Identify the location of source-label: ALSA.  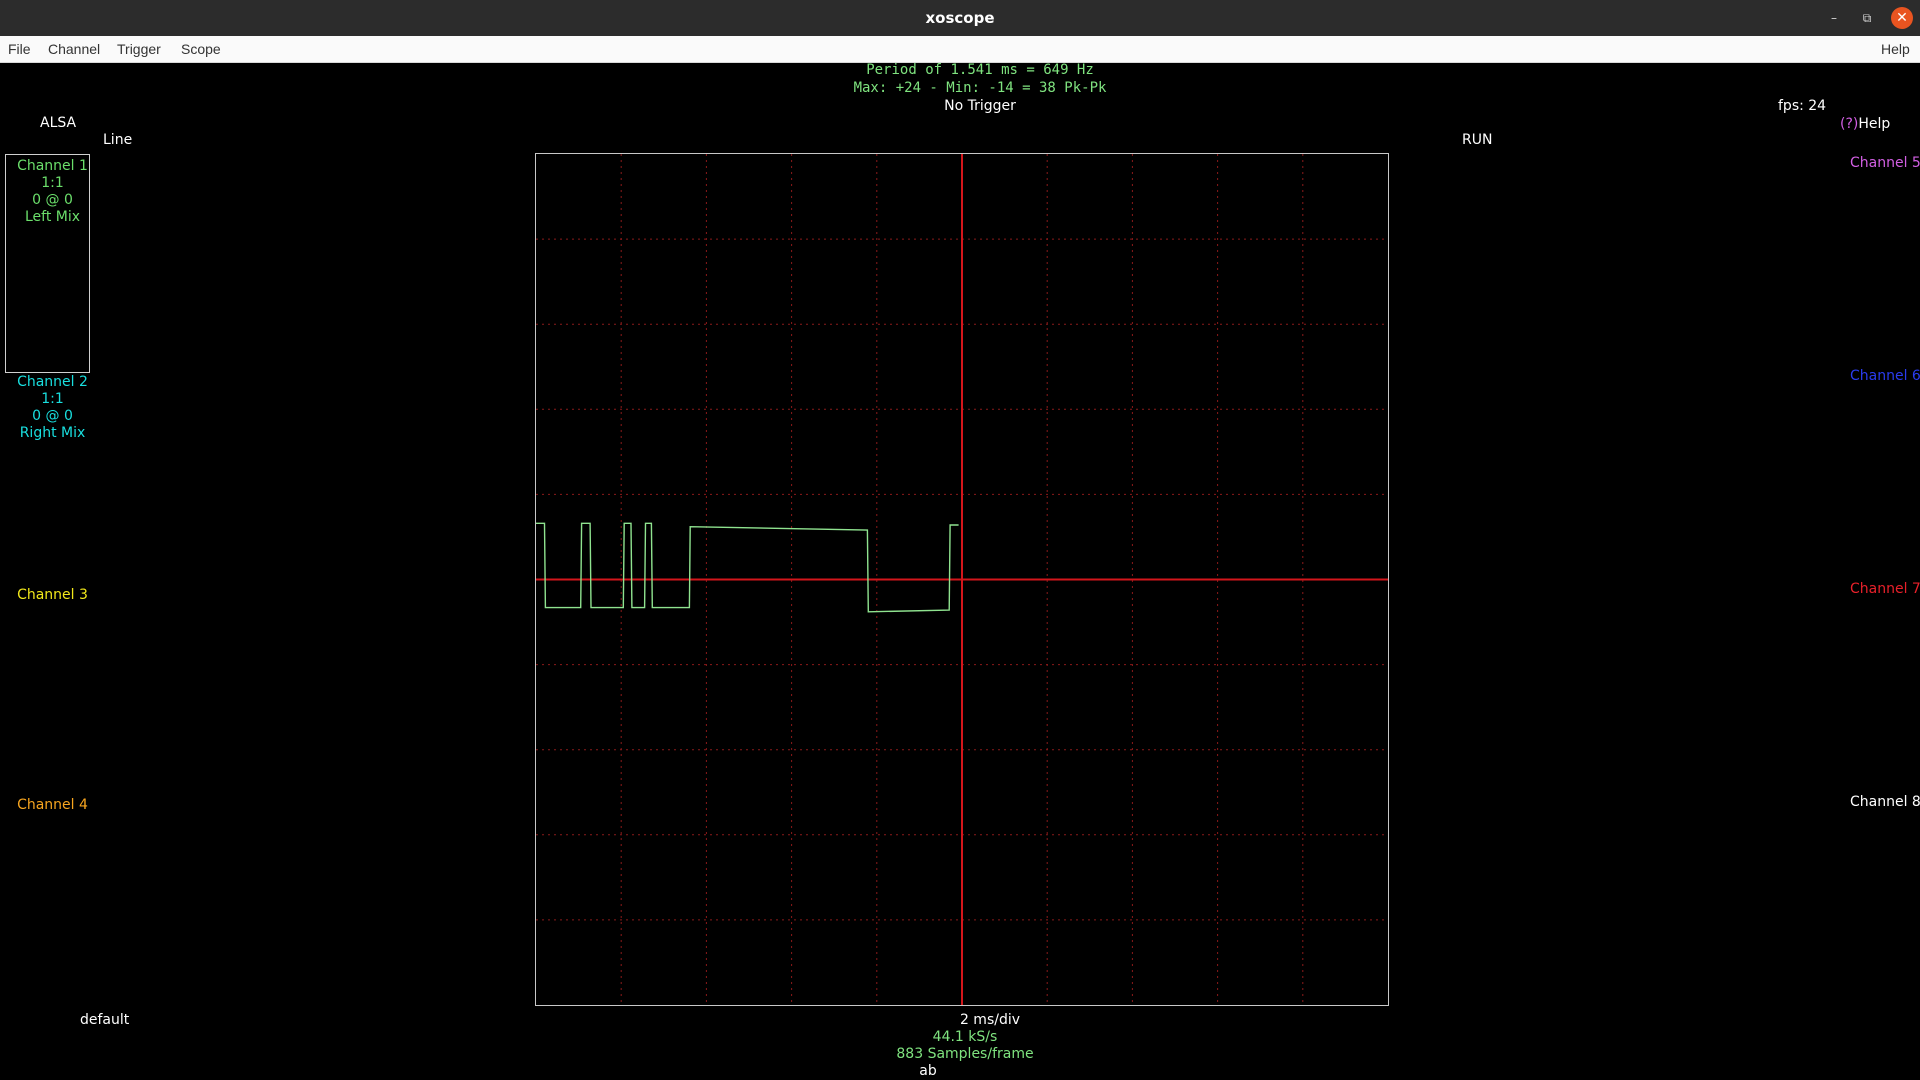
(58, 123).